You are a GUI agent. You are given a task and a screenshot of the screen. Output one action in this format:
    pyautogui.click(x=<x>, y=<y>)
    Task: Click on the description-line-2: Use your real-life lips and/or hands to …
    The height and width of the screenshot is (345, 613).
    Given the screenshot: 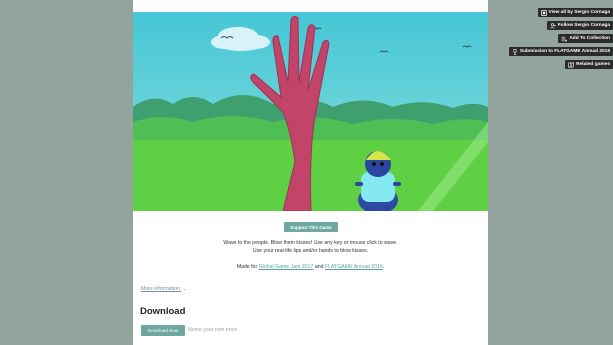 What is the action you would take?
    pyautogui.click(x=310, y=251)
    